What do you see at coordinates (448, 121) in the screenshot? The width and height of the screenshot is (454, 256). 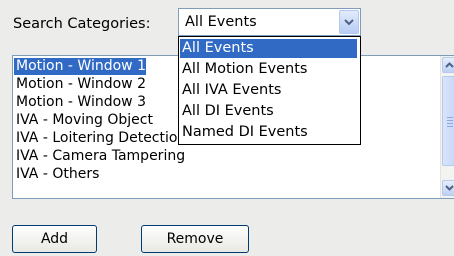 I see `scroll-thumb` at bounding box center [448, 121].